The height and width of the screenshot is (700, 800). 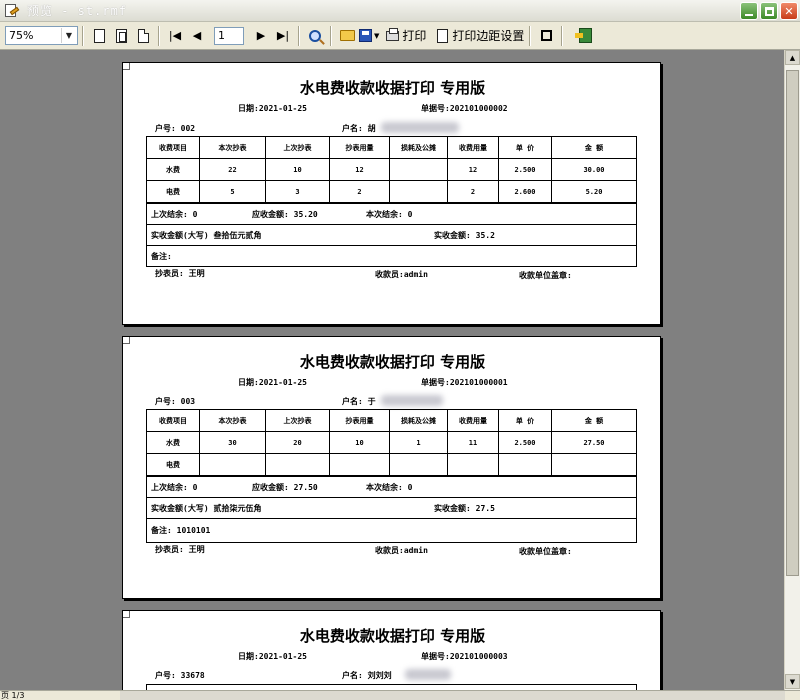 What do you see at coordinates (206, 508) in the screenshot?
I see `paid-upper: 实收金额(大写) 贰拾柒元伍角` at bounding box center [206, 508].